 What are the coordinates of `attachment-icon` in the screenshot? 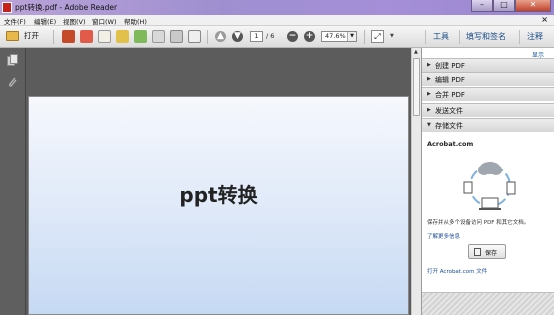 It's located at (12, 82).